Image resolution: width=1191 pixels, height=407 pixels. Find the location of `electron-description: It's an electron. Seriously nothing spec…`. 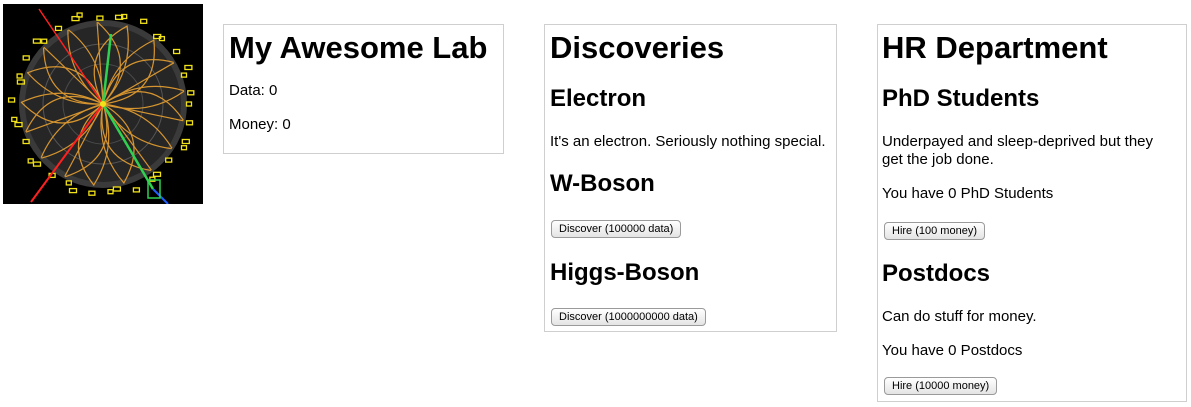

electron-description: It's an electron. Seriously nothing spec… is located at coordinates (688, 141).